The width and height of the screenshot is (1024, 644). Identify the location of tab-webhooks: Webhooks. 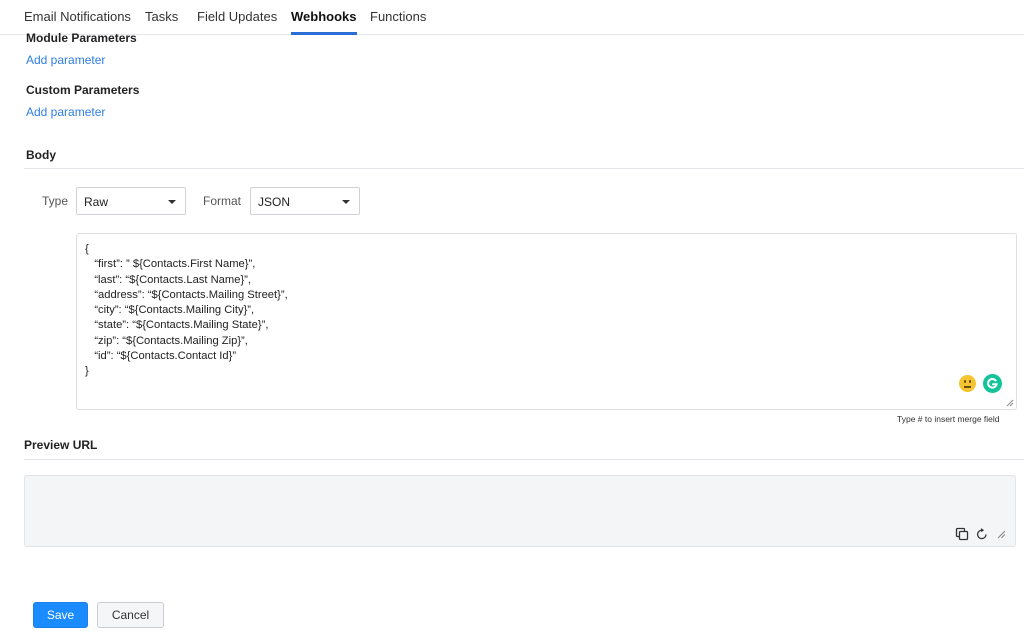
(324, 17).